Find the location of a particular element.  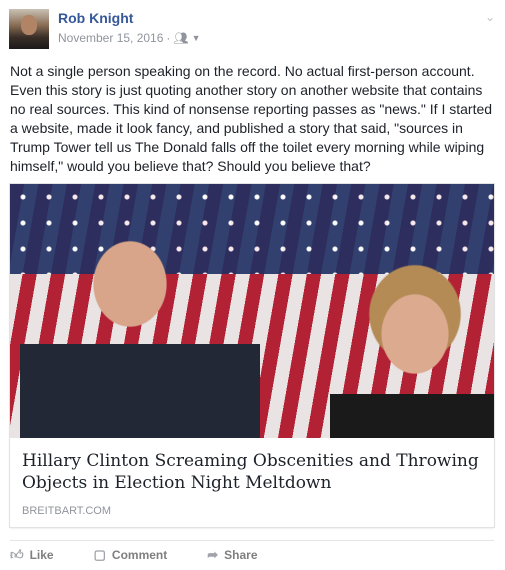

photo-person-right is located at coordinates (412, 341).